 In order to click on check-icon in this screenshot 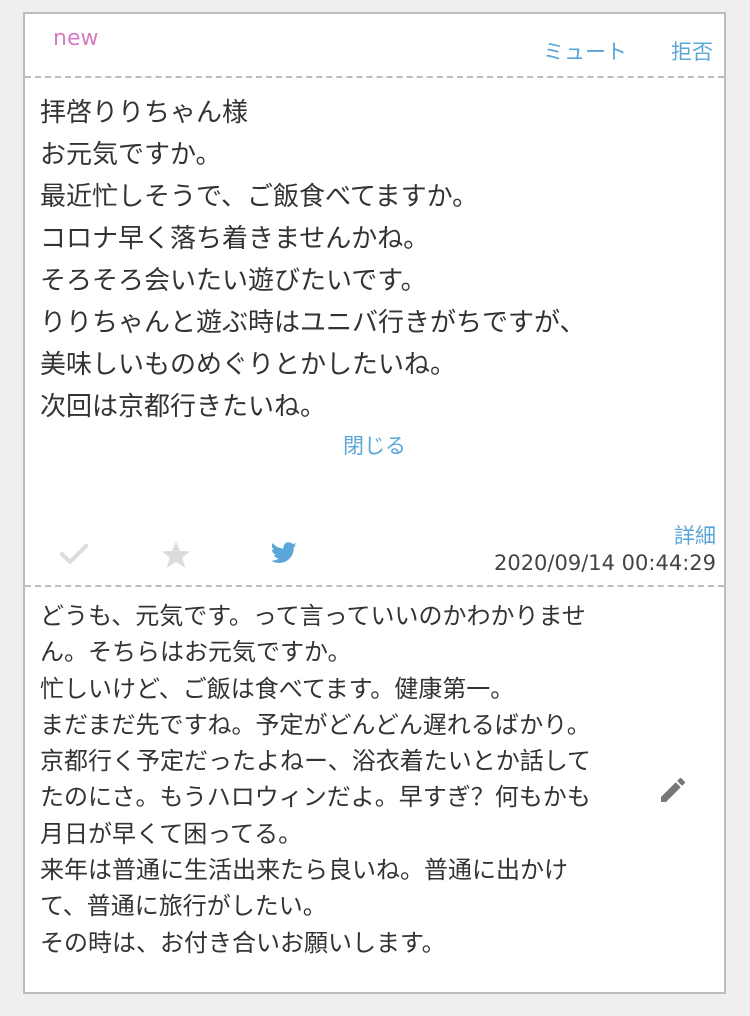, I will do `click(74, 556)`.